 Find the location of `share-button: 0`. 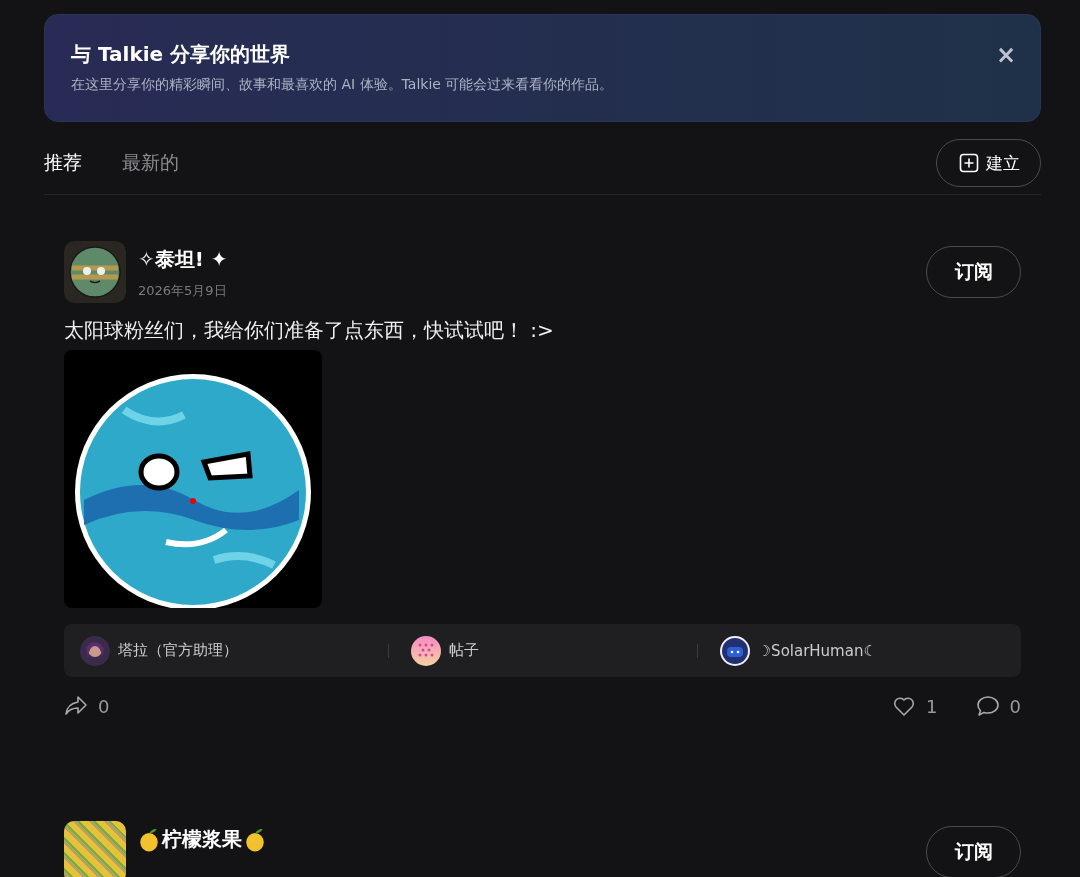

share-button: 0 is located at coordinates (87, 706).